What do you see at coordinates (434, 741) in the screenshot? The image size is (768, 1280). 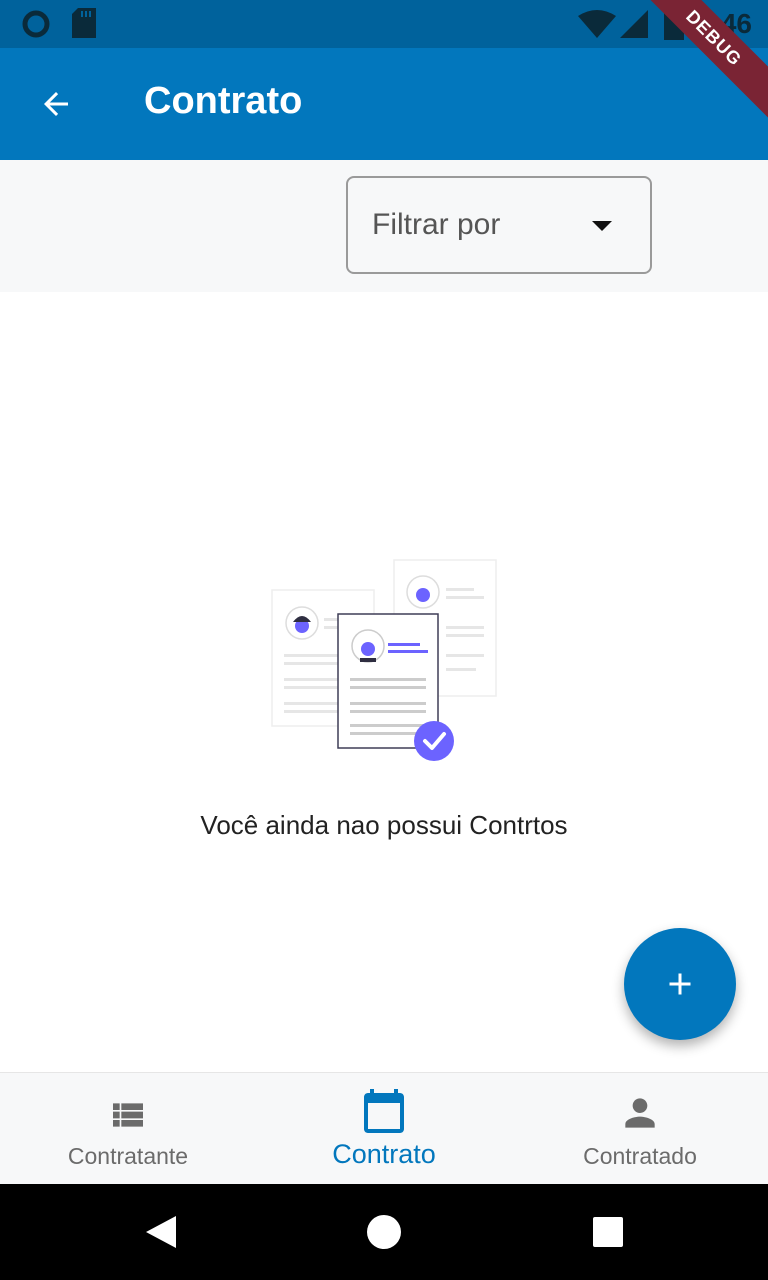 I see `check-badge-icon` at bounding box center [434, 741].